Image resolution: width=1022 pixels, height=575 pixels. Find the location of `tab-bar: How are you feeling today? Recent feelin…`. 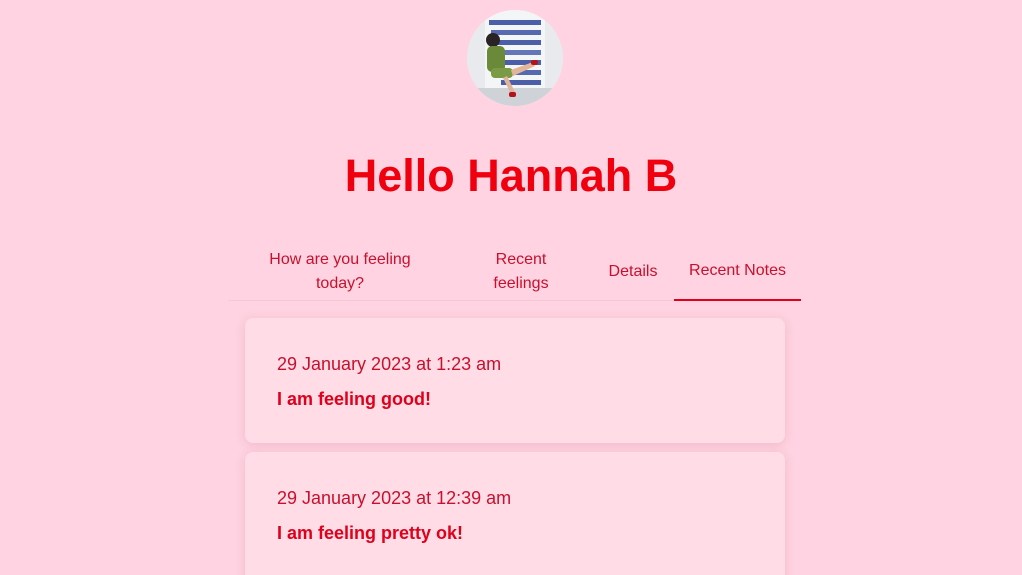

tab-bar: How are you feeling today? Recent feelin… is located at coordinates (514, 272).